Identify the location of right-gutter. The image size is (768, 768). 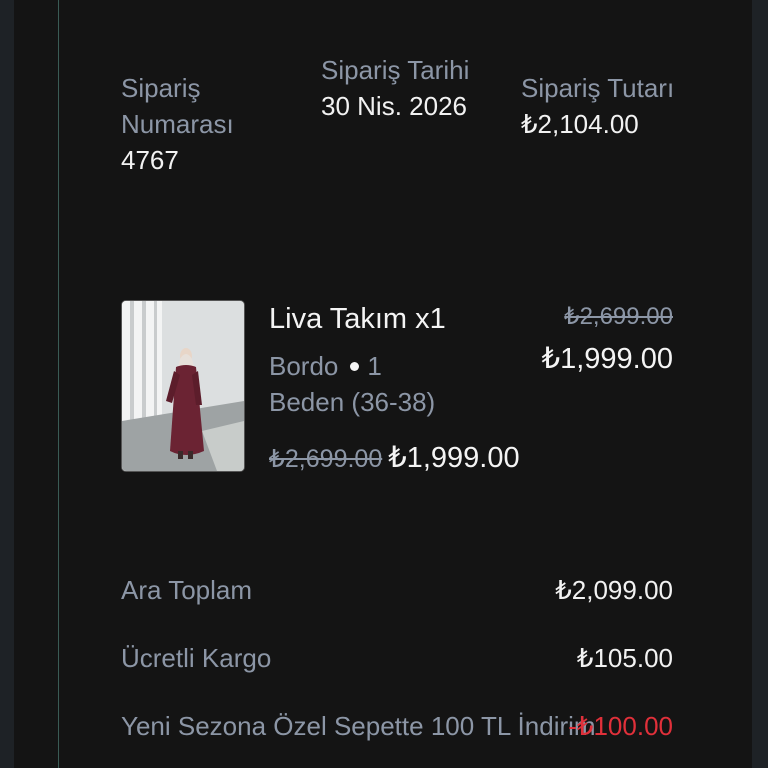
(760, 384).